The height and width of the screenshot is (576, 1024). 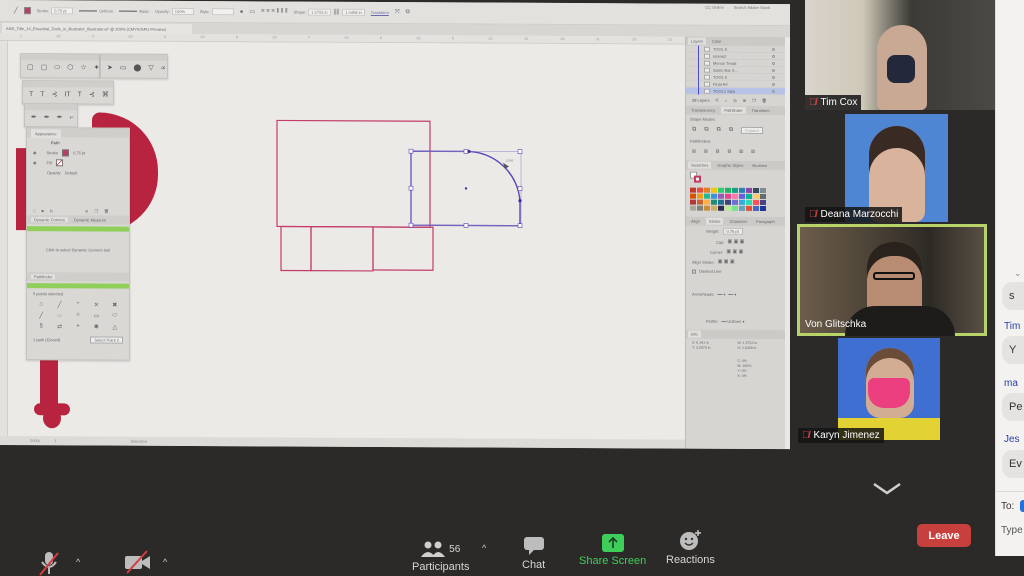 What do you see at coordinates (738, 221) in the screenshot?
I see `tab-character: Character` at bounding box center [738, 221].